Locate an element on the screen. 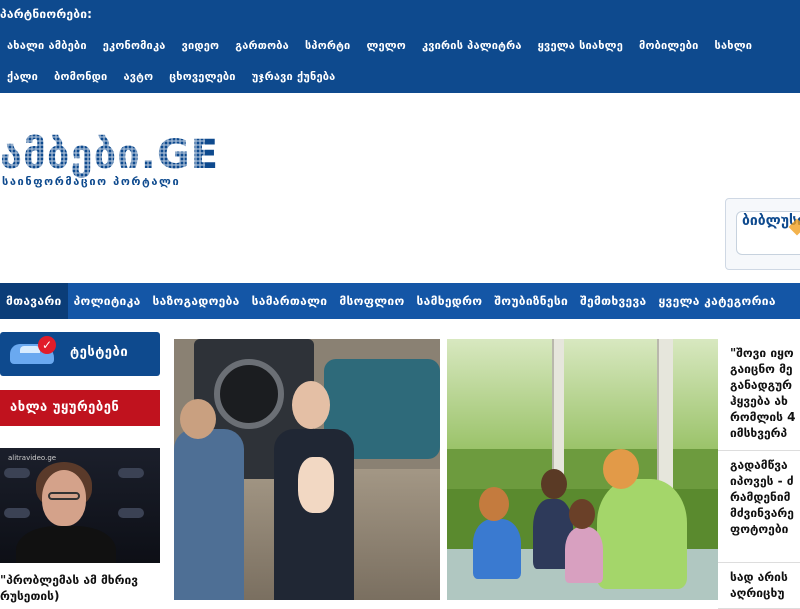 This screenshot has height=609, width=800. man-center is located at coordinates (314, 514).